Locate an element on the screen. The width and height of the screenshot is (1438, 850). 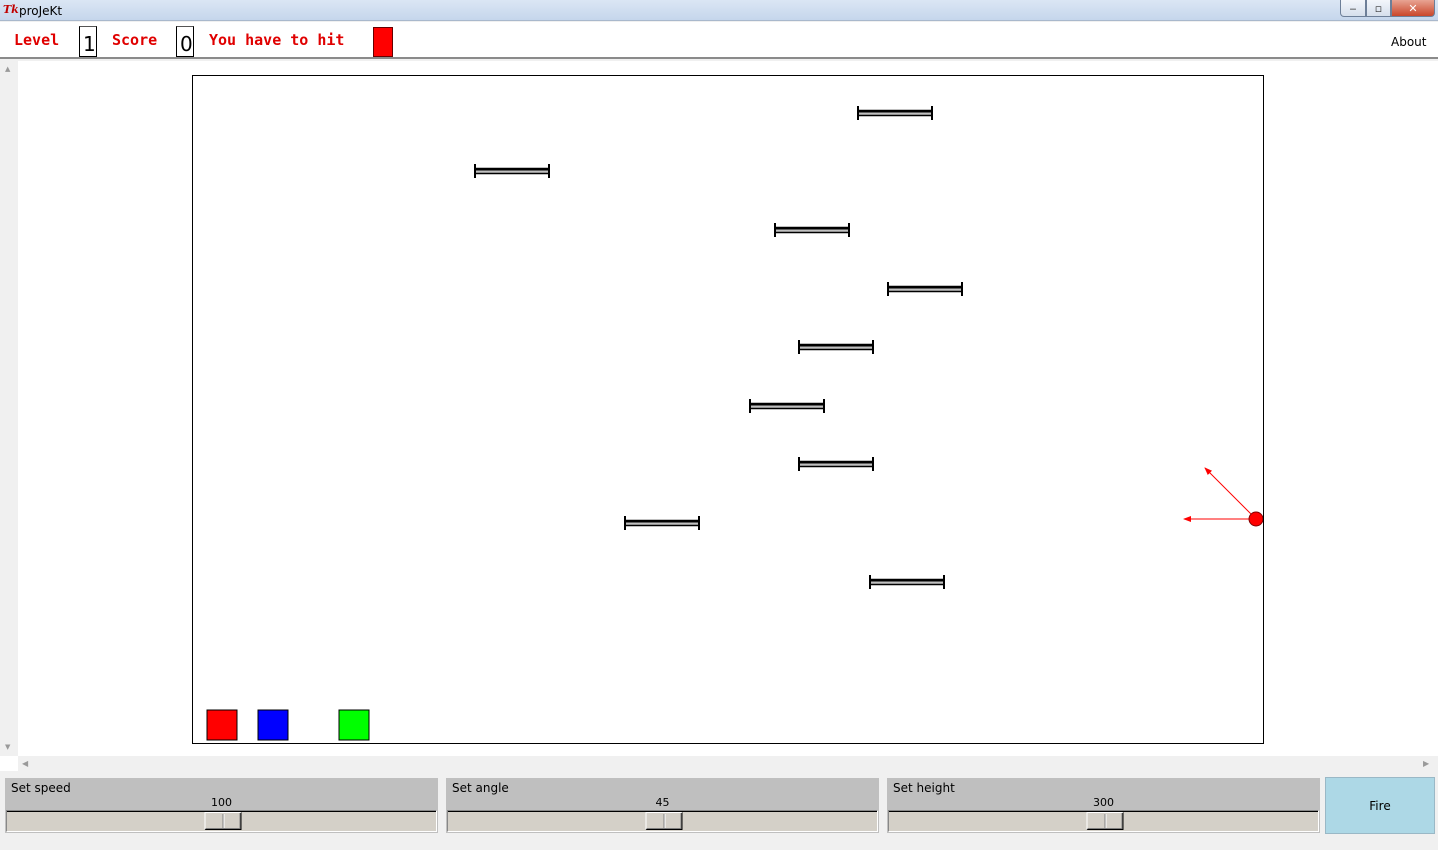
blue-target is located at coordinates (273, 725).